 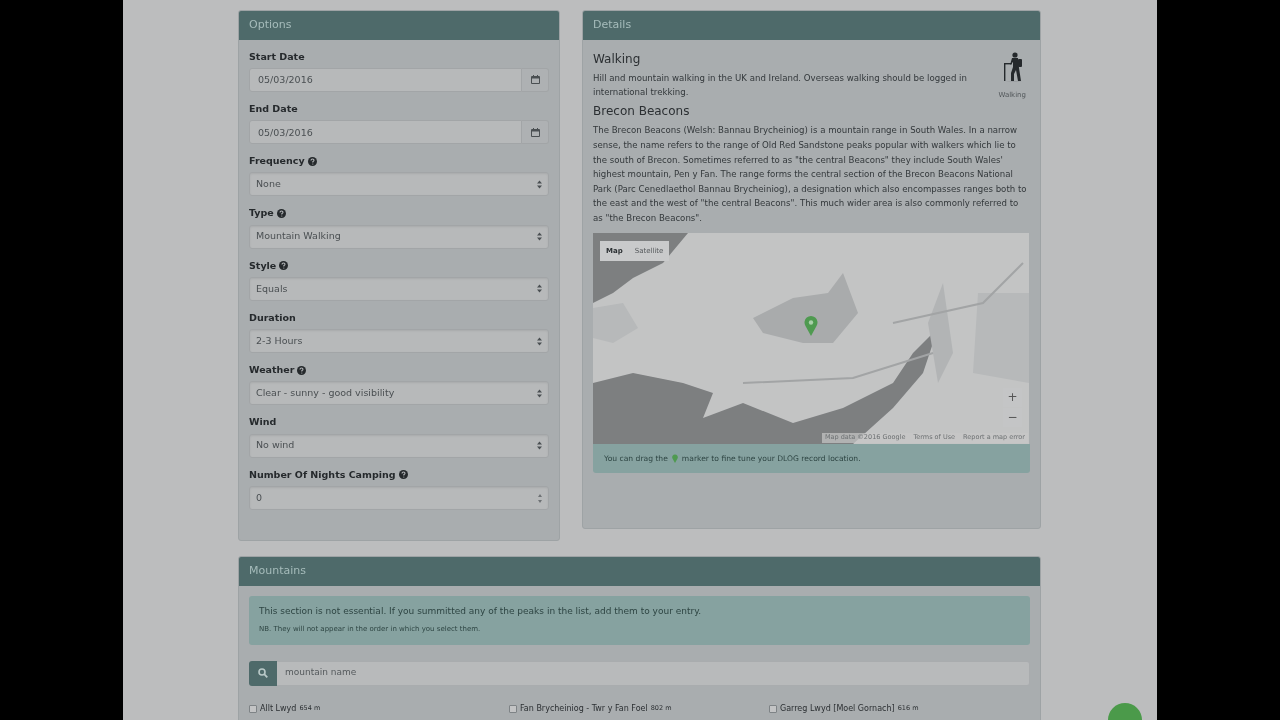 I want to click on select-field: None, so click(x=399, y=184).